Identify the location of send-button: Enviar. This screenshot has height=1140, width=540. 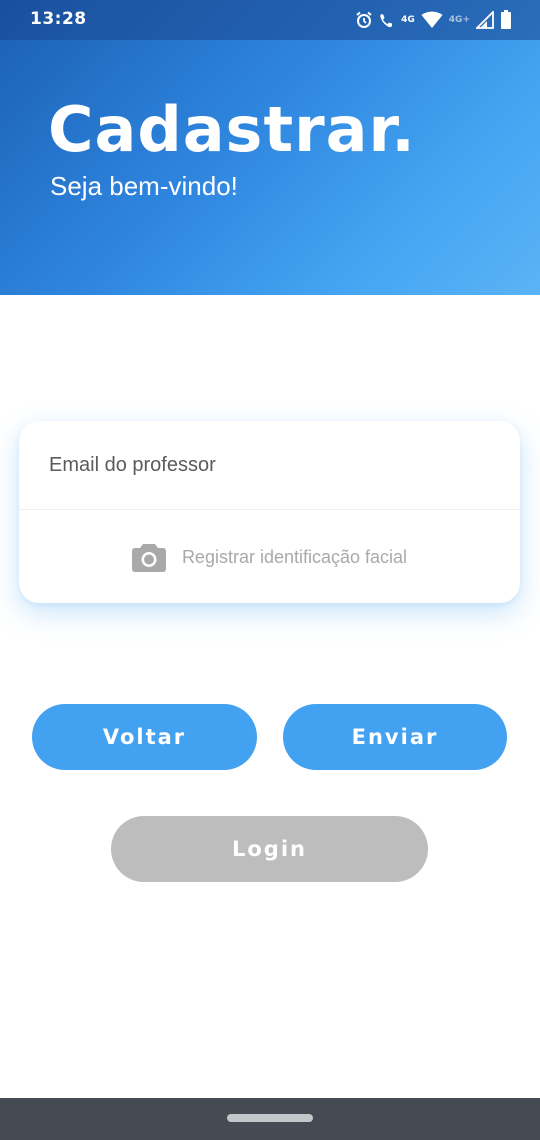
(395, 737).